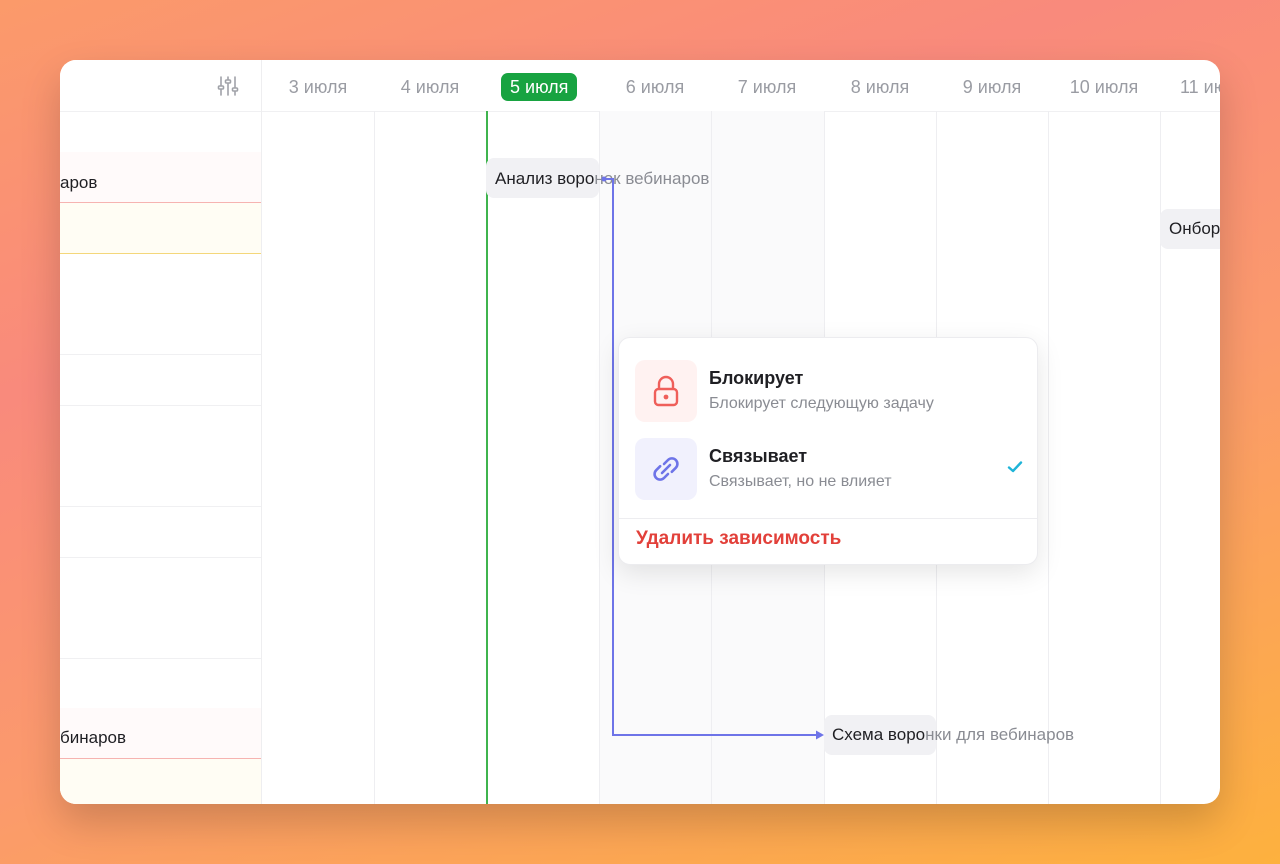 The height and width of the screenshot is (864, 1280). Describe the element at coordinates (1015, 467) in the screenshot. I see `check-icon` at that location.